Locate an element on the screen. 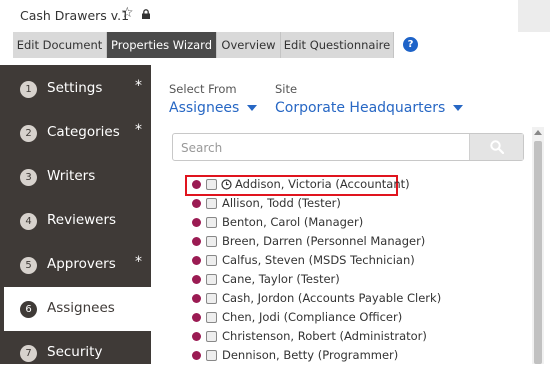 This screenshot has width=550, height=375. sidebar-item-assignees: 6 Assignees is located at coordinates (75, 309).